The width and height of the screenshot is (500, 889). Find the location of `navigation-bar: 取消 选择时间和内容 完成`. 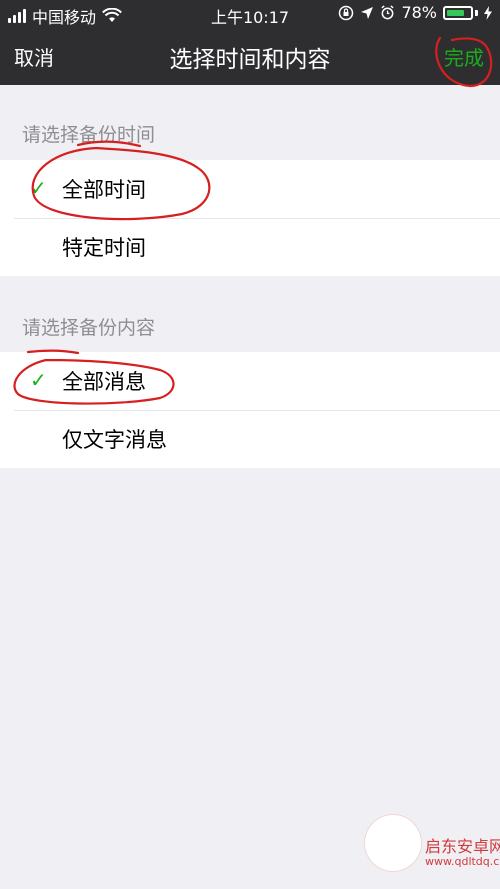

navigation-bar: 取消 选择时间和内容 完成 is located at coordinates (250, 56).